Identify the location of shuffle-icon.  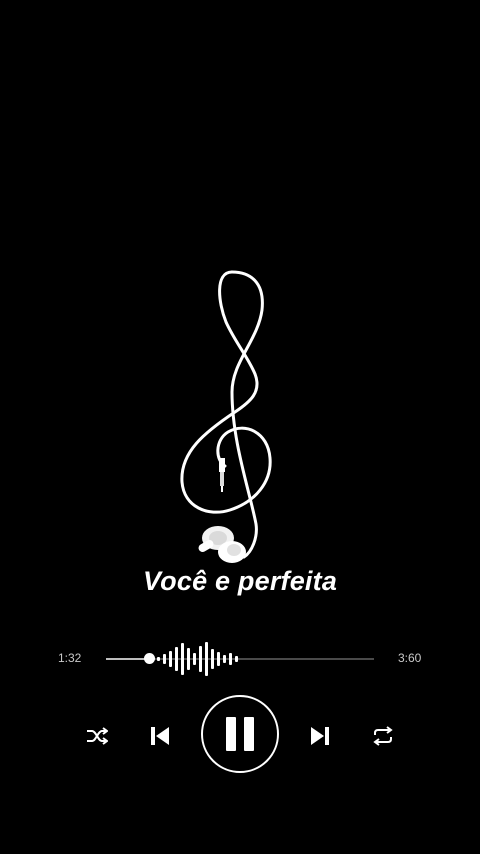
(97, 736).